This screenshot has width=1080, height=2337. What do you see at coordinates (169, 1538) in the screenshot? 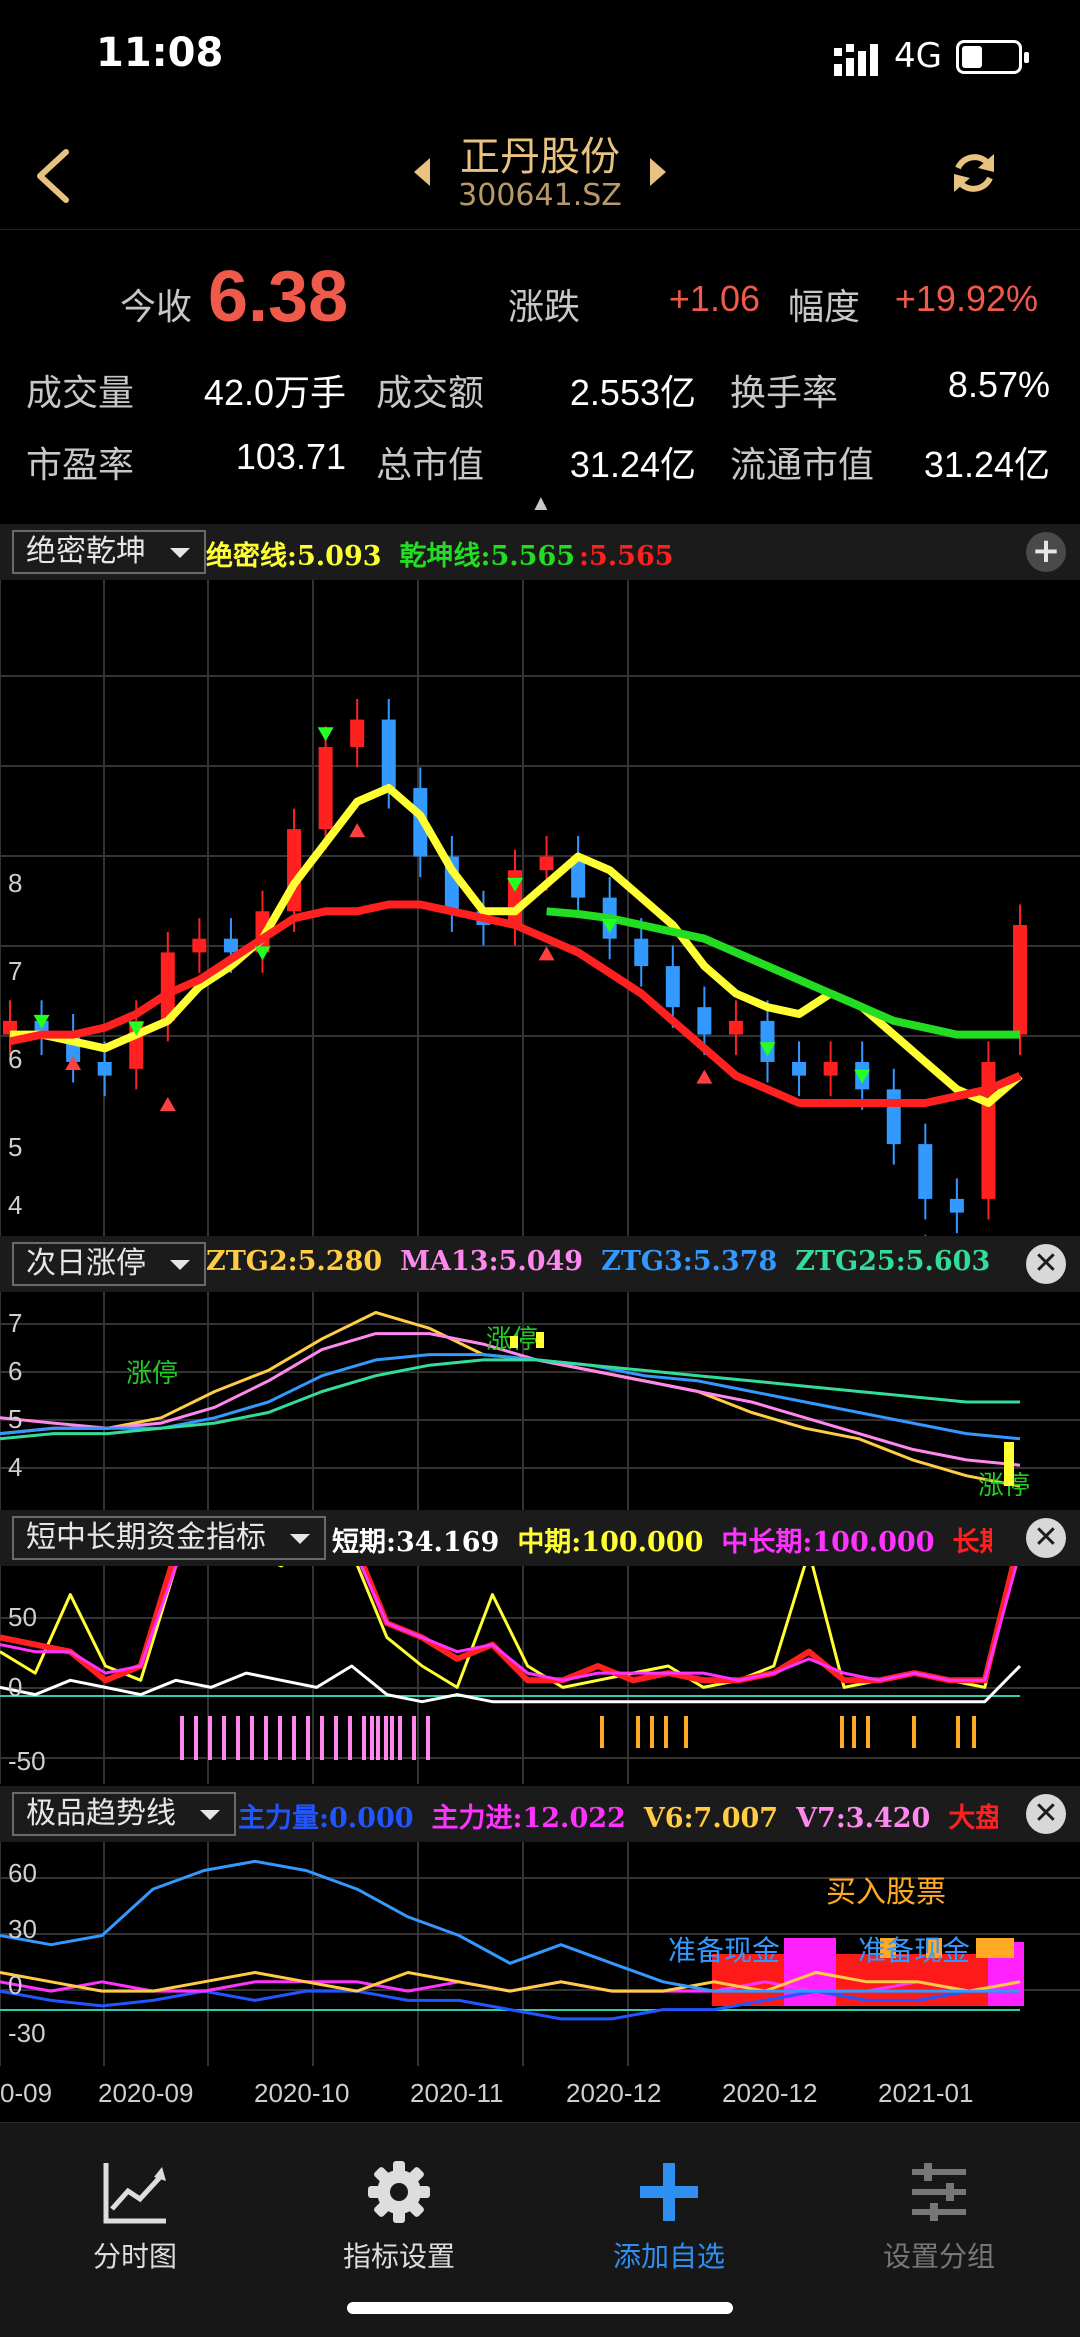
I see `third-indicator-select: 短中长期资金指标` at bounding box center [169, 1538].